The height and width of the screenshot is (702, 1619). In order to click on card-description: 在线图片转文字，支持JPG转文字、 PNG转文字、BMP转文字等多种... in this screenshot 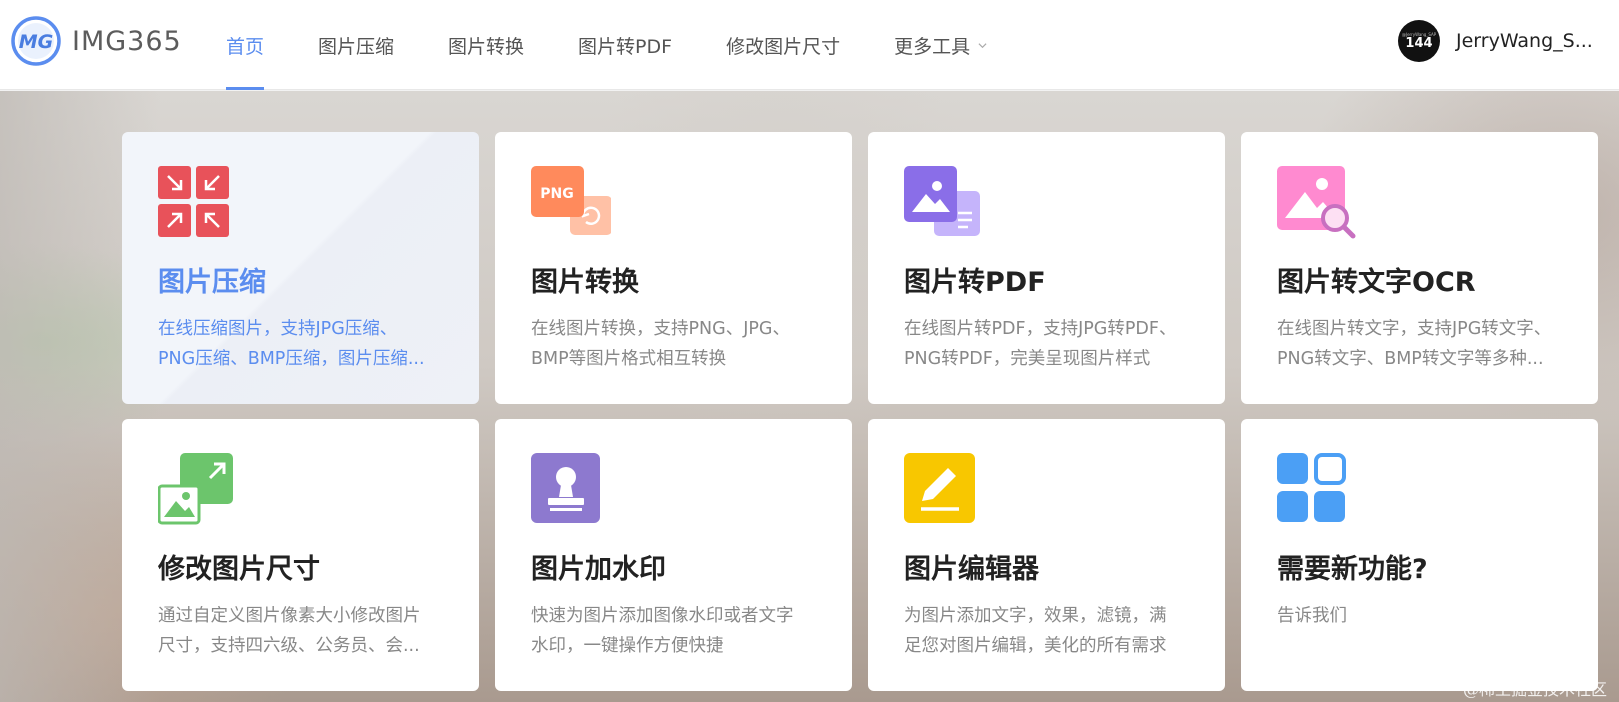, I will do `click(1424, 344)`.